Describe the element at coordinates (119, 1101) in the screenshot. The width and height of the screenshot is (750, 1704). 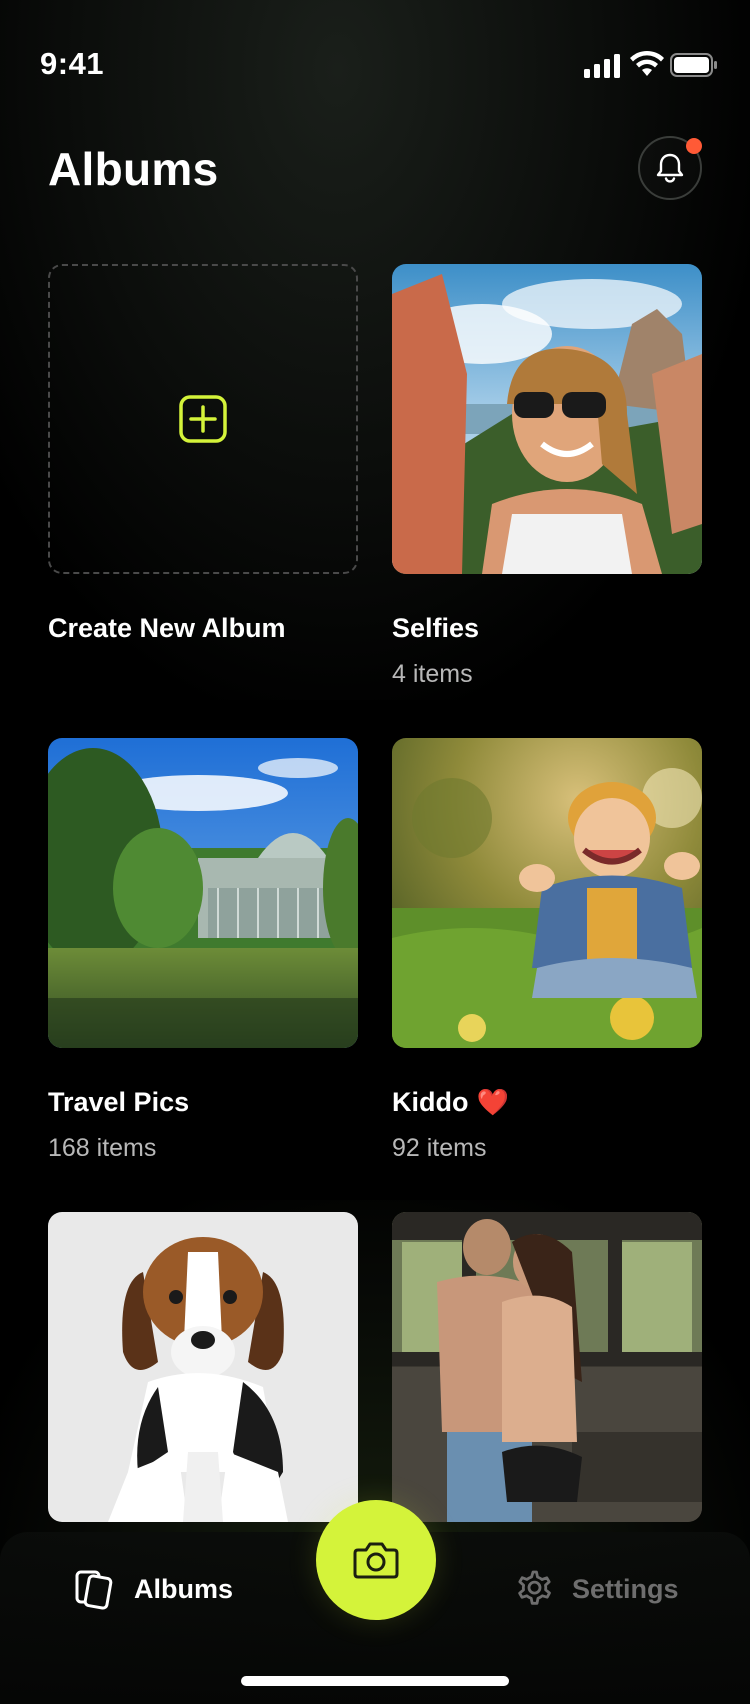
I see `album-name: Travel Pics` at that location.